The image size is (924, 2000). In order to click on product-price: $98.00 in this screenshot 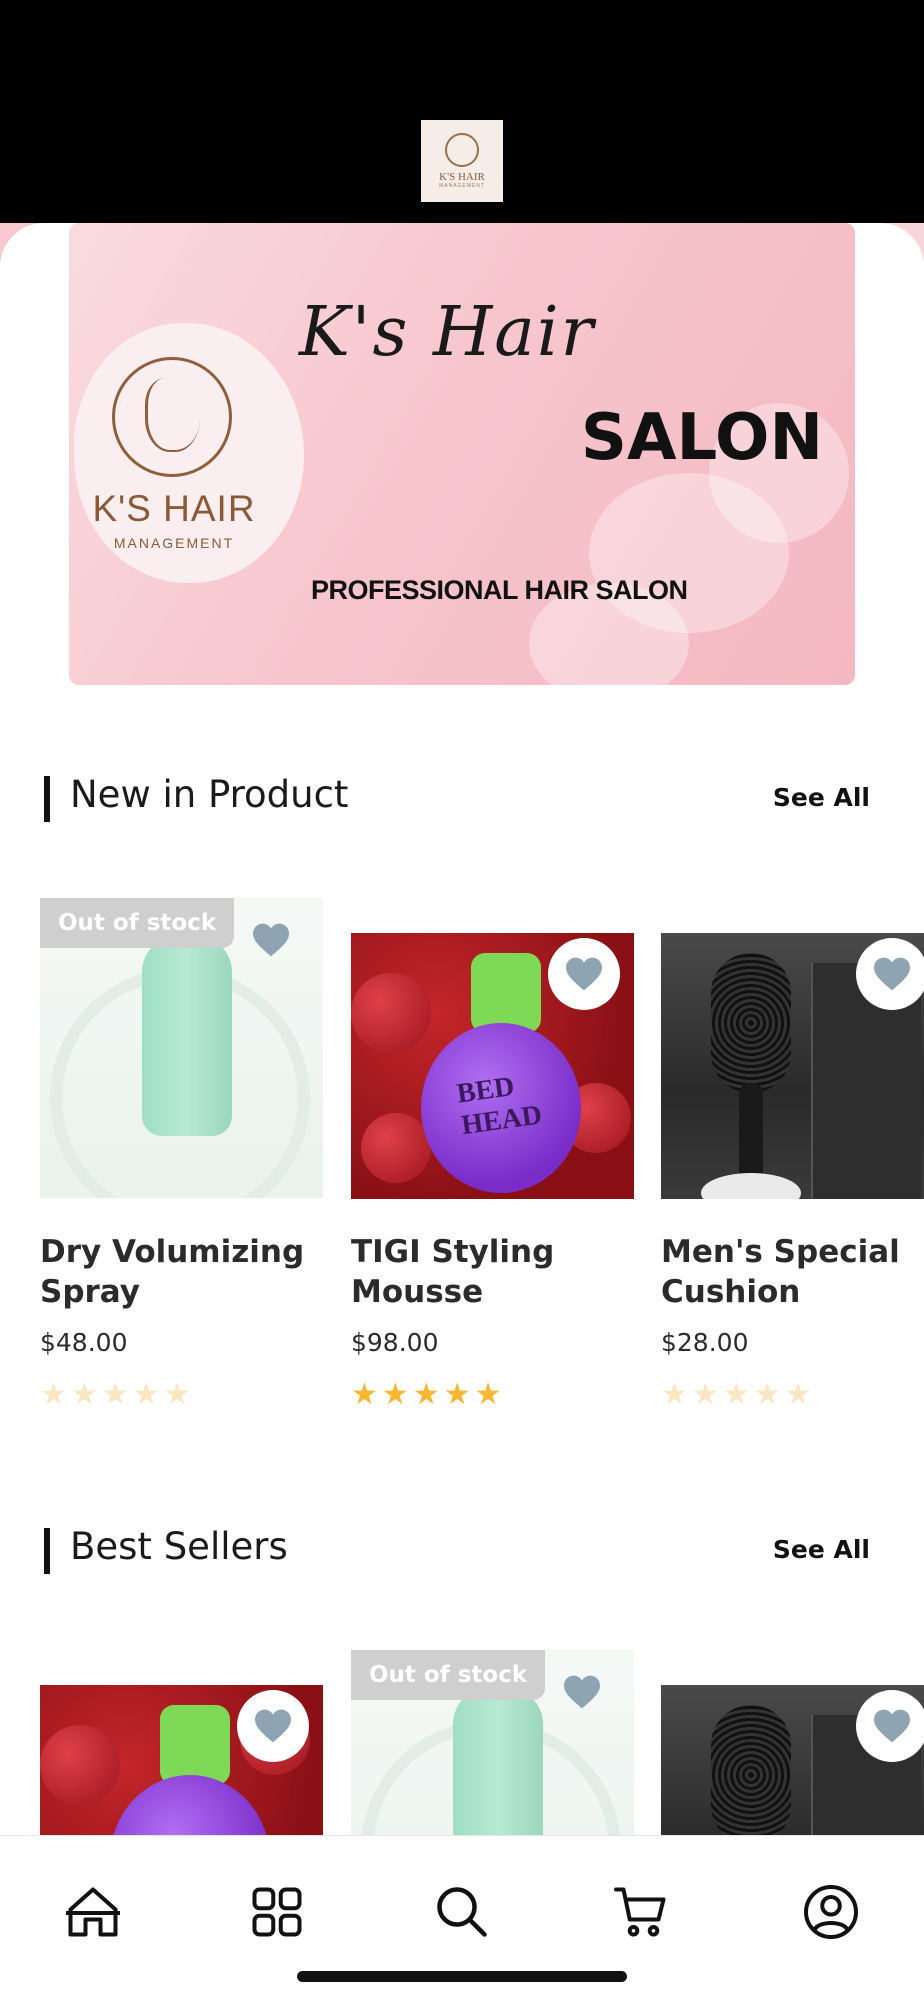, I will do `click(395, 1342)`.